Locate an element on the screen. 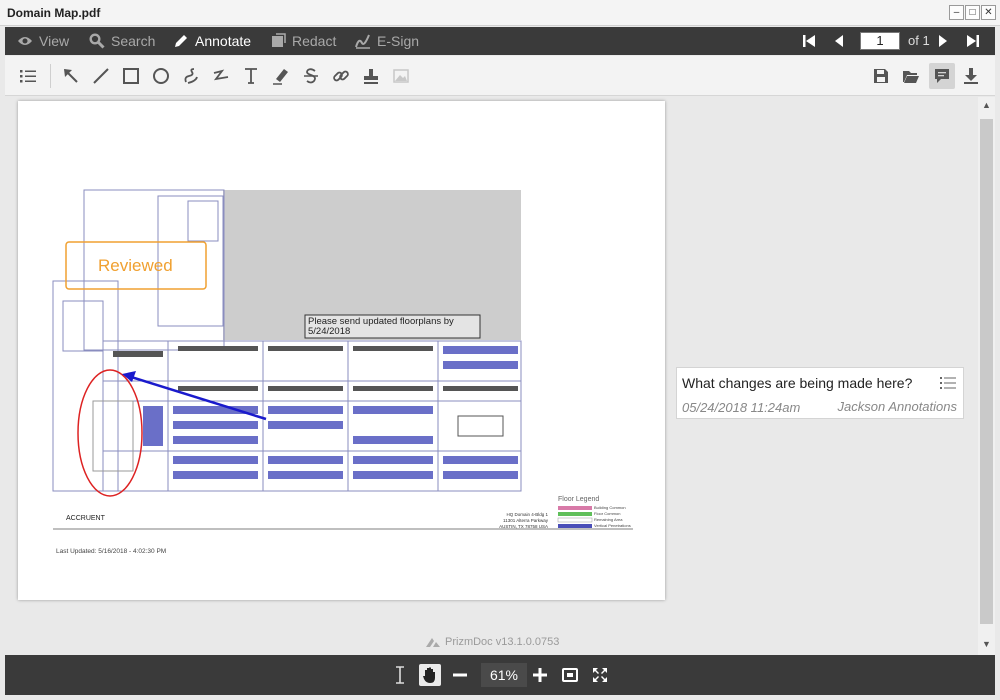  link-tool-button is located at coordinates (341, 76).